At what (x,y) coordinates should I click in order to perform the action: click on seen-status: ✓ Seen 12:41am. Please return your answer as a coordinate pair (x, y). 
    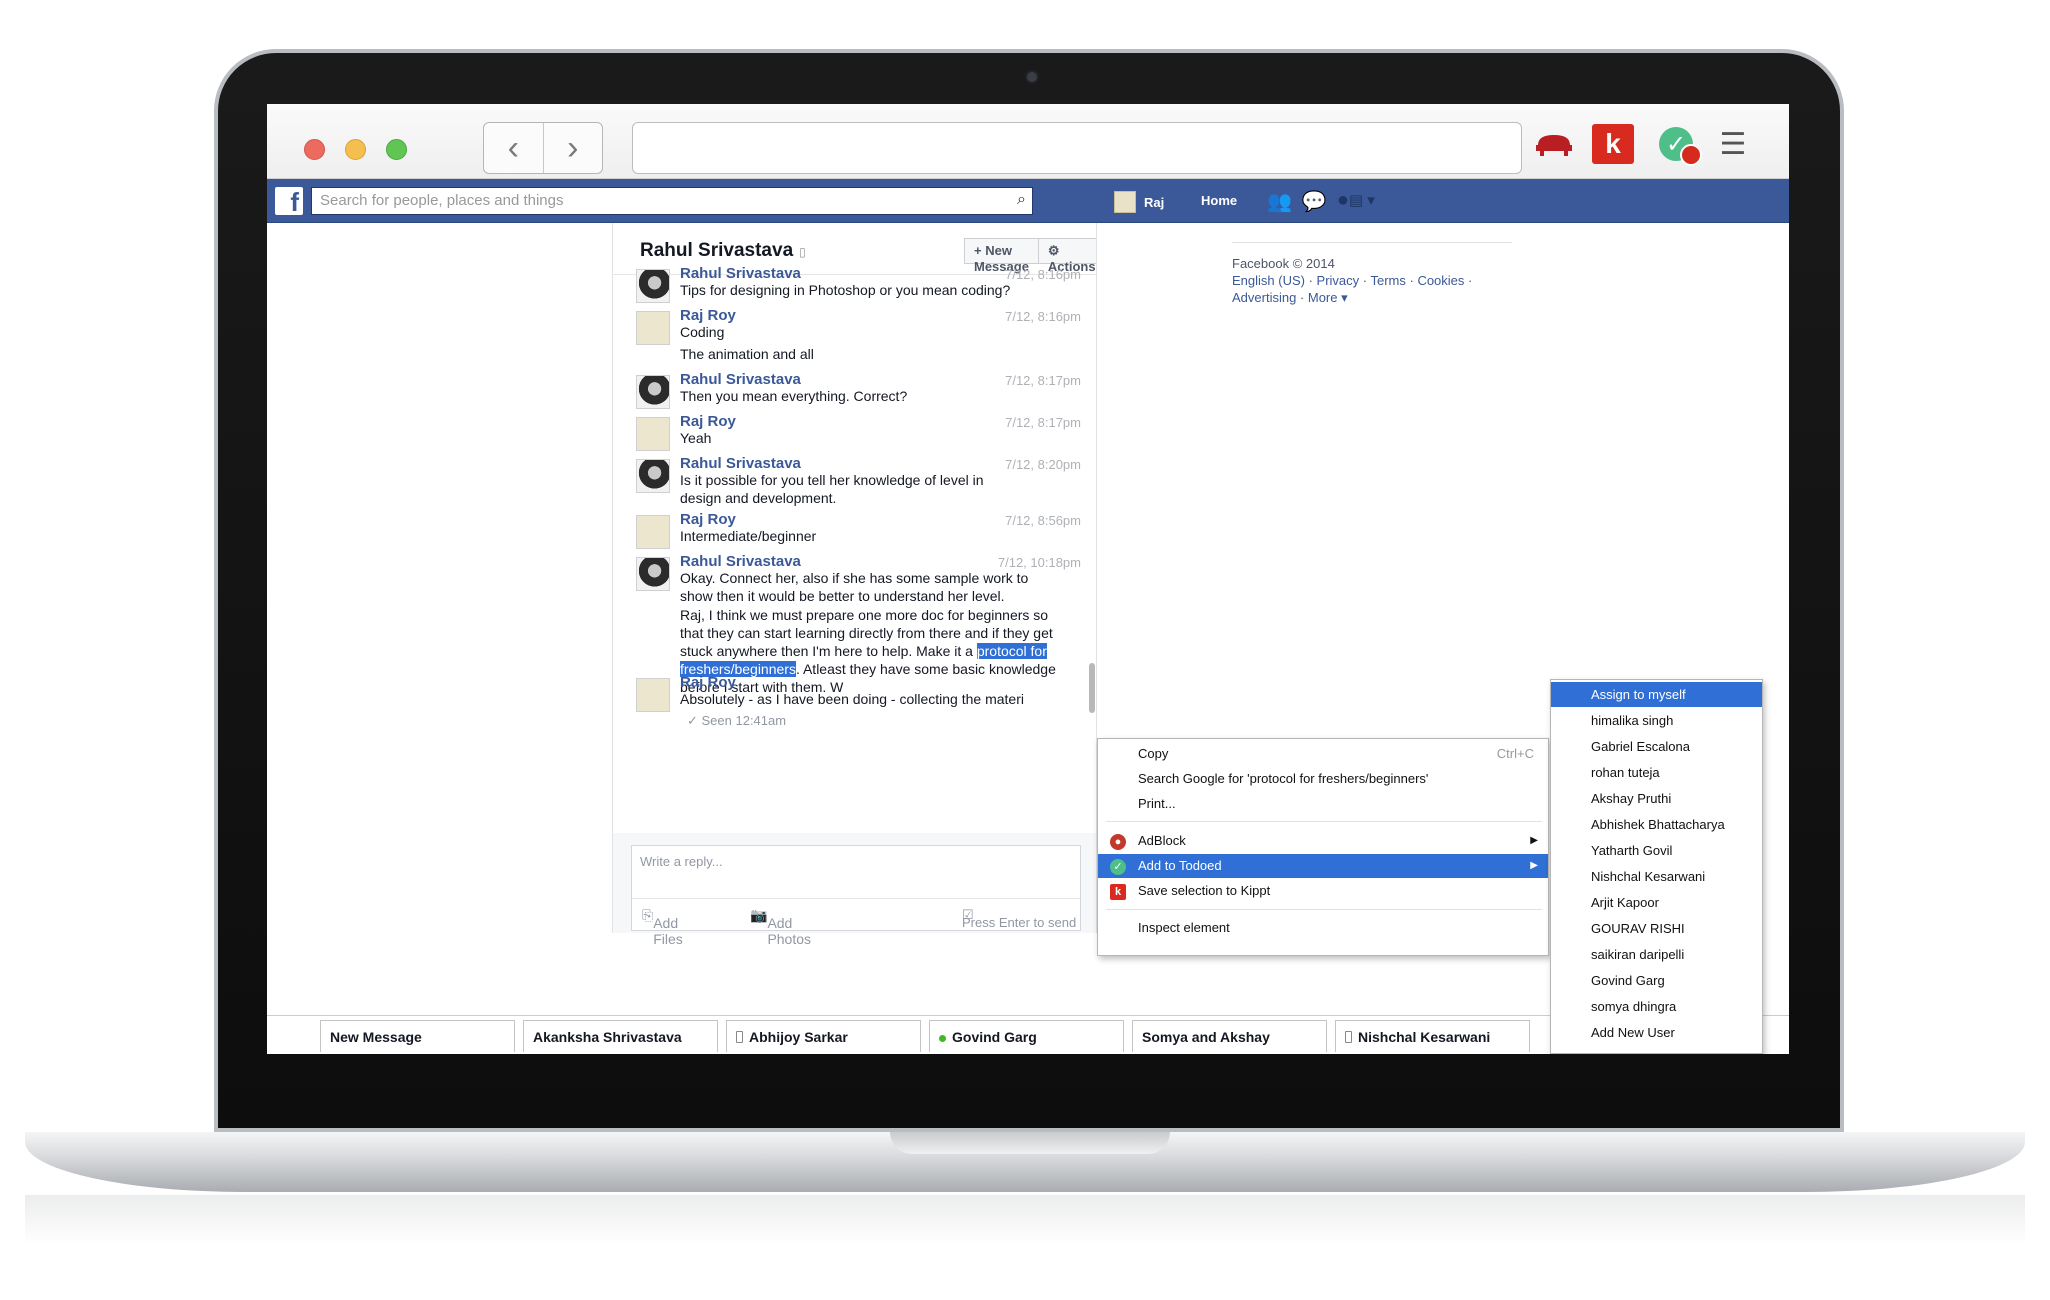
    Looking at the image, I should click on (737, 720).